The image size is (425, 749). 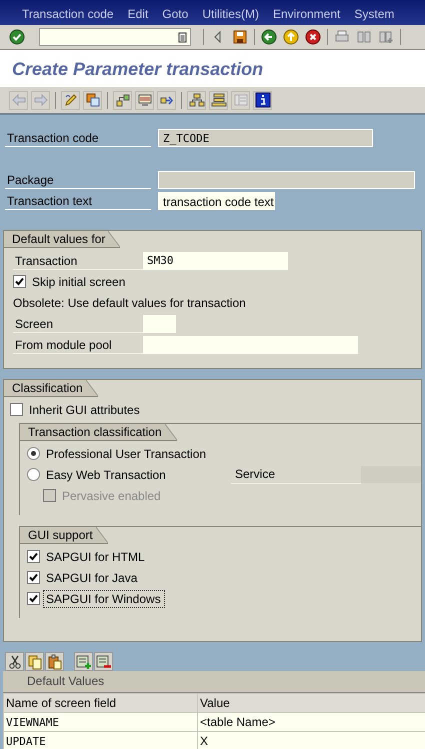 I want to click on enter-icon, so click(x=17, y=37).